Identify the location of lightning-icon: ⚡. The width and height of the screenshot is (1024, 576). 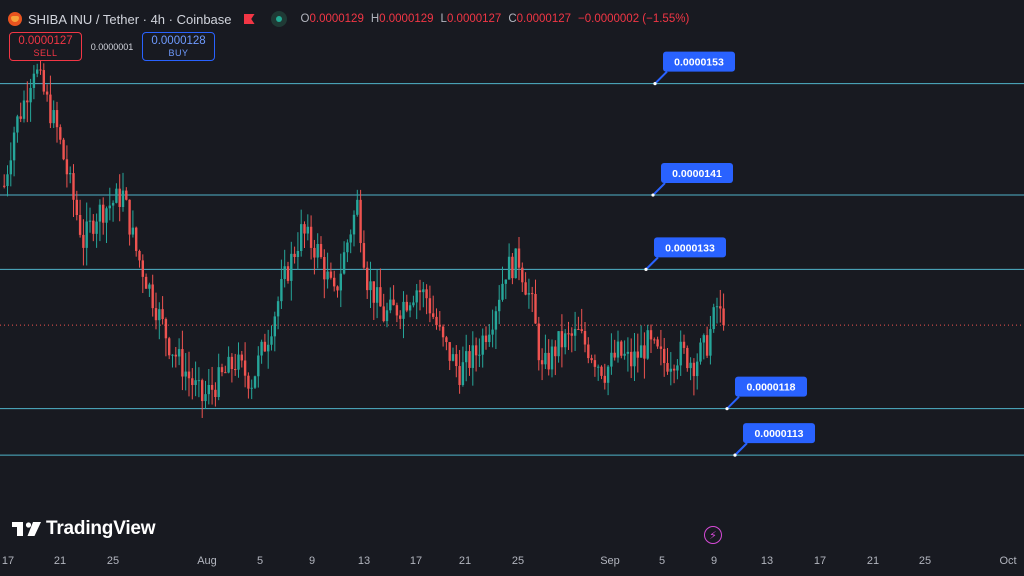
(713, 535).